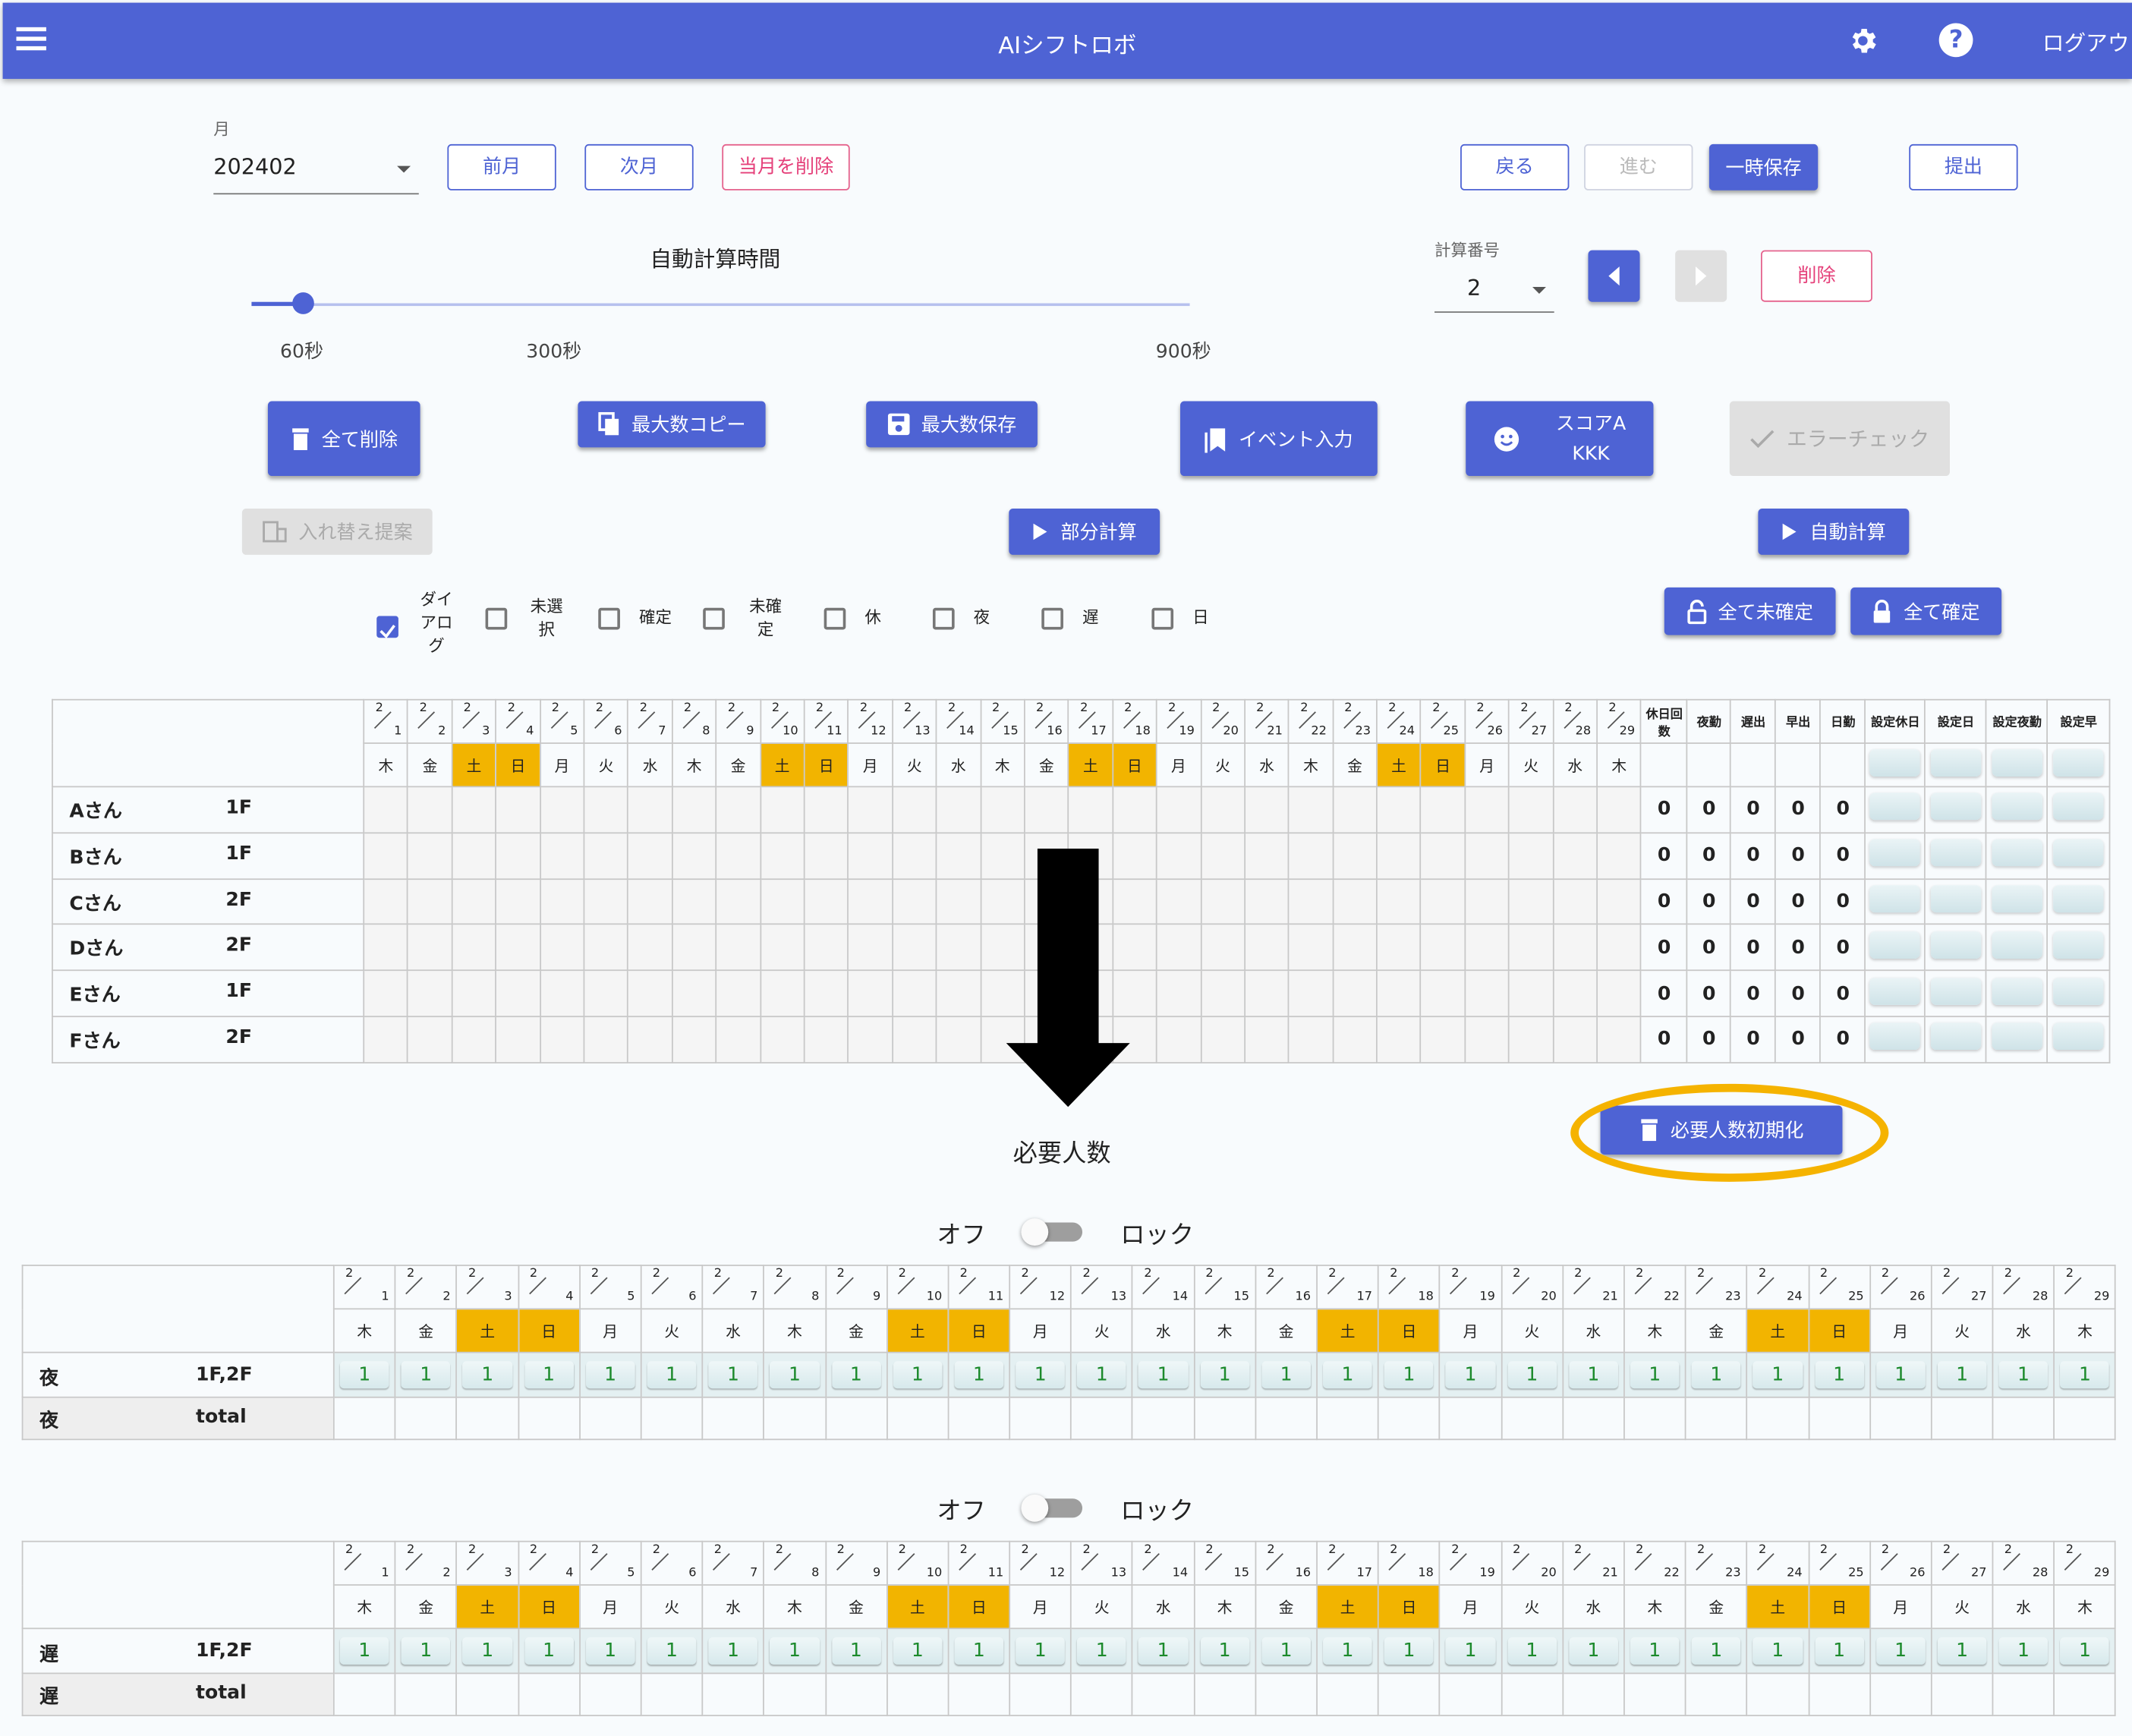 The width and height of the screenshot is (2132, 1736). What do you see at coordinates (1763, 167) in the screenshot?
I see `save-temp-button: 一時保存` at bounding box center [1763, 167].